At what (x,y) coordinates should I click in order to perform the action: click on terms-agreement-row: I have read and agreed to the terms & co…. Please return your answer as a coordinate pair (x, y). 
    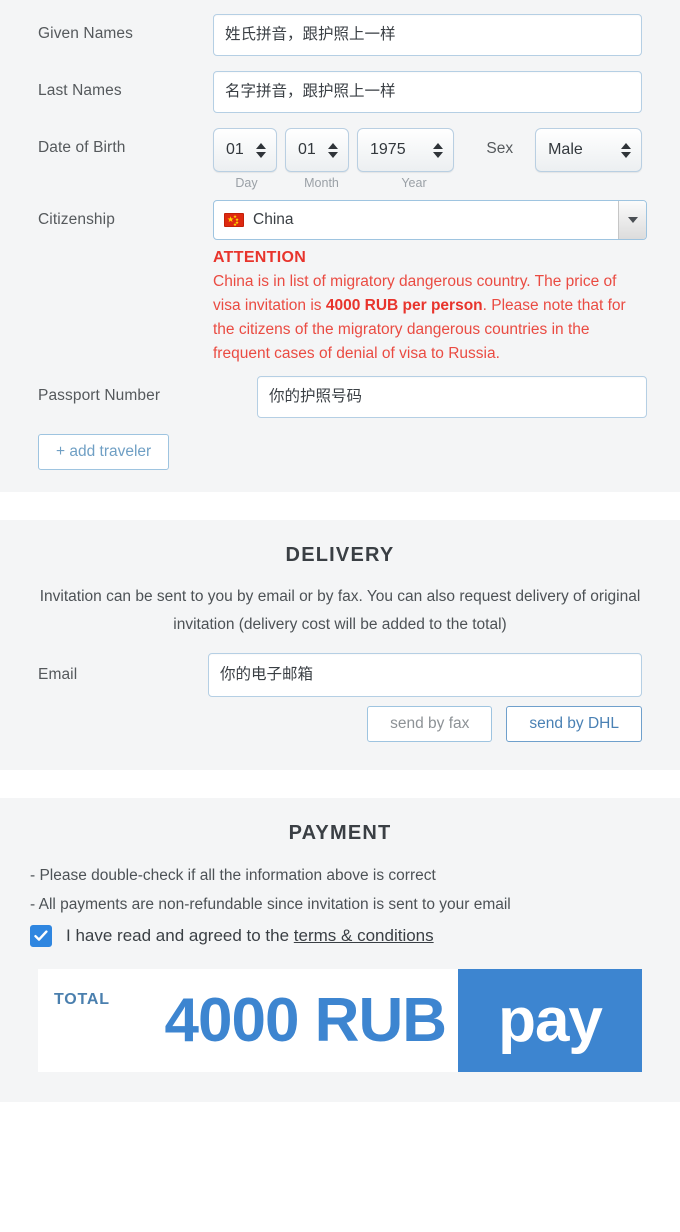
    Looking at the image, I should click on (340, 933).